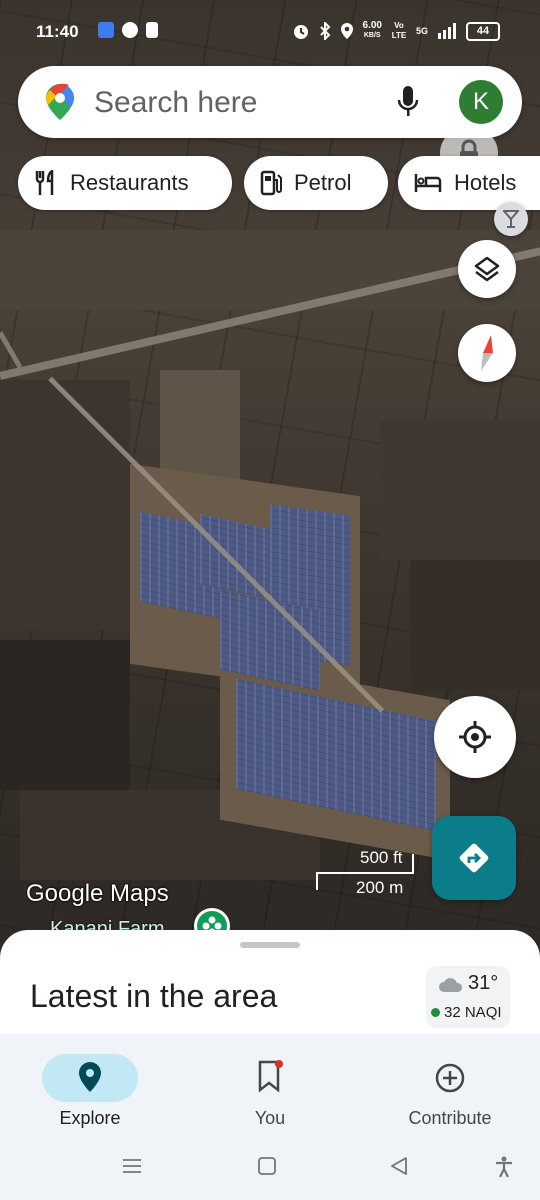  I want to click on nav-contribute-label: Contribute, so click(450, 1118).